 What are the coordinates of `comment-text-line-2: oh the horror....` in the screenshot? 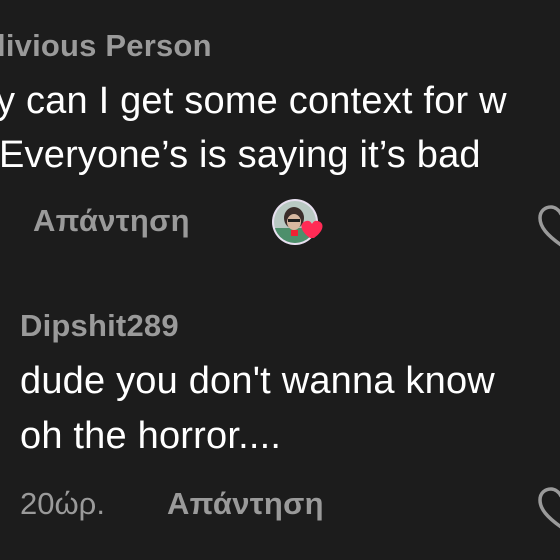 It's located at (151, 436).